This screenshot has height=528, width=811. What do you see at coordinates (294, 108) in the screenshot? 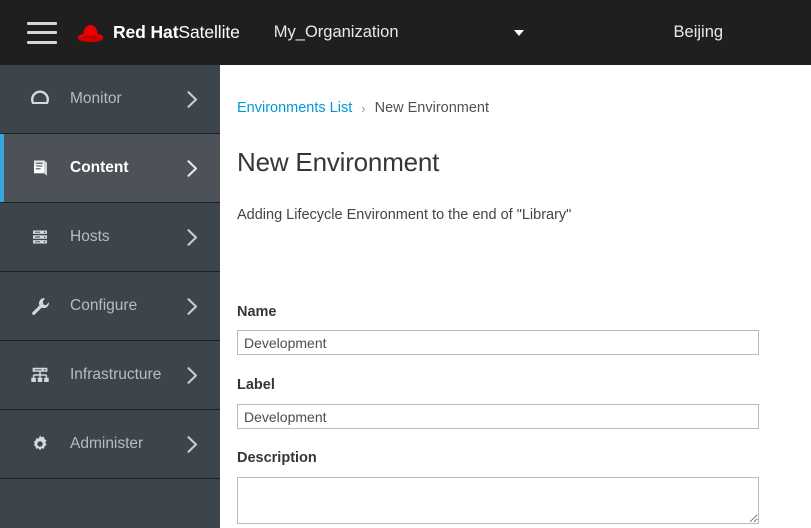
I see `breadcrumb-link-environments-list: Environments List` at bounding box center [294, 108].